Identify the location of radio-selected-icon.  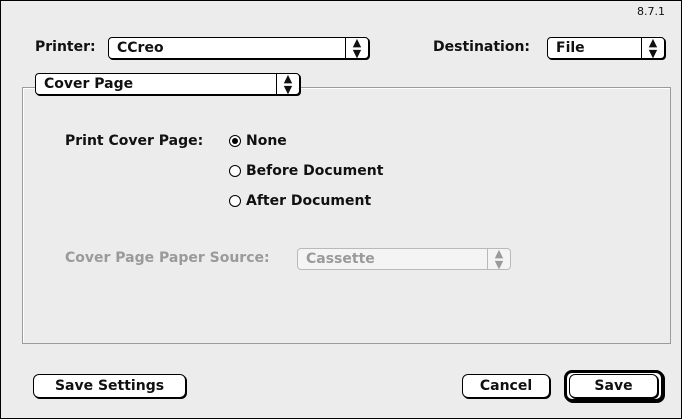
(235, 141).